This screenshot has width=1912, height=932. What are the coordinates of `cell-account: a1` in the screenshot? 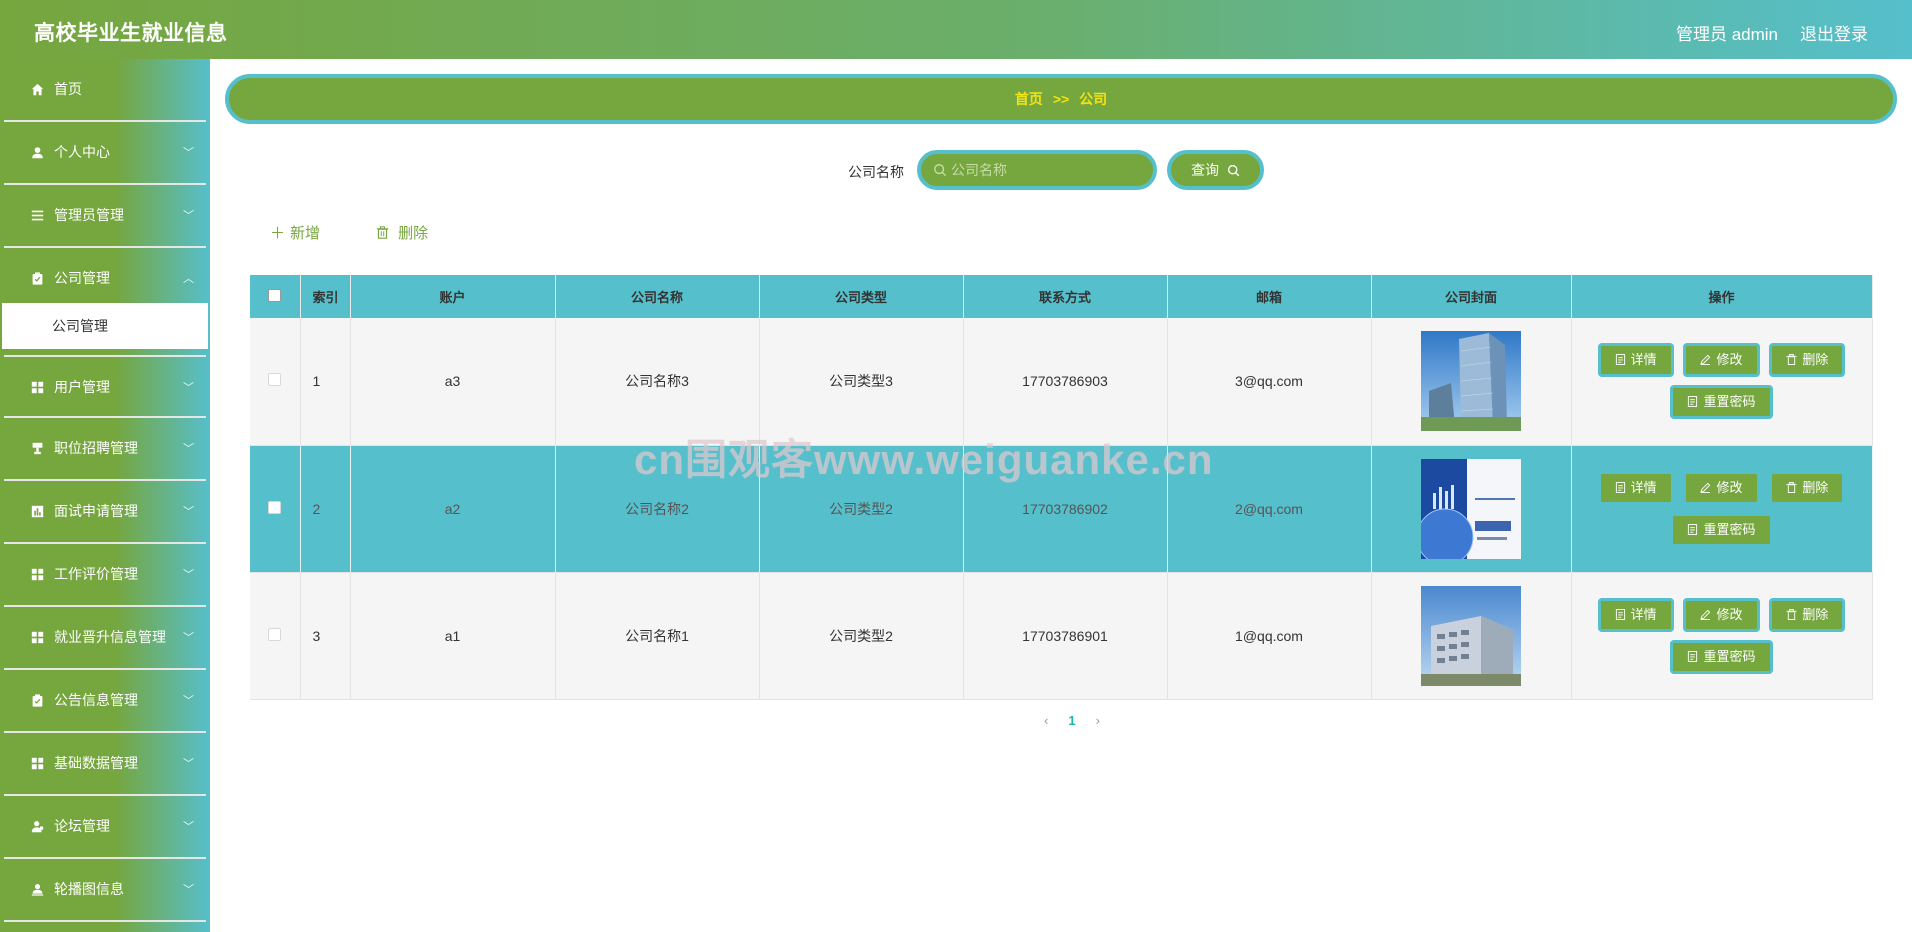 It's located at (453, 636).